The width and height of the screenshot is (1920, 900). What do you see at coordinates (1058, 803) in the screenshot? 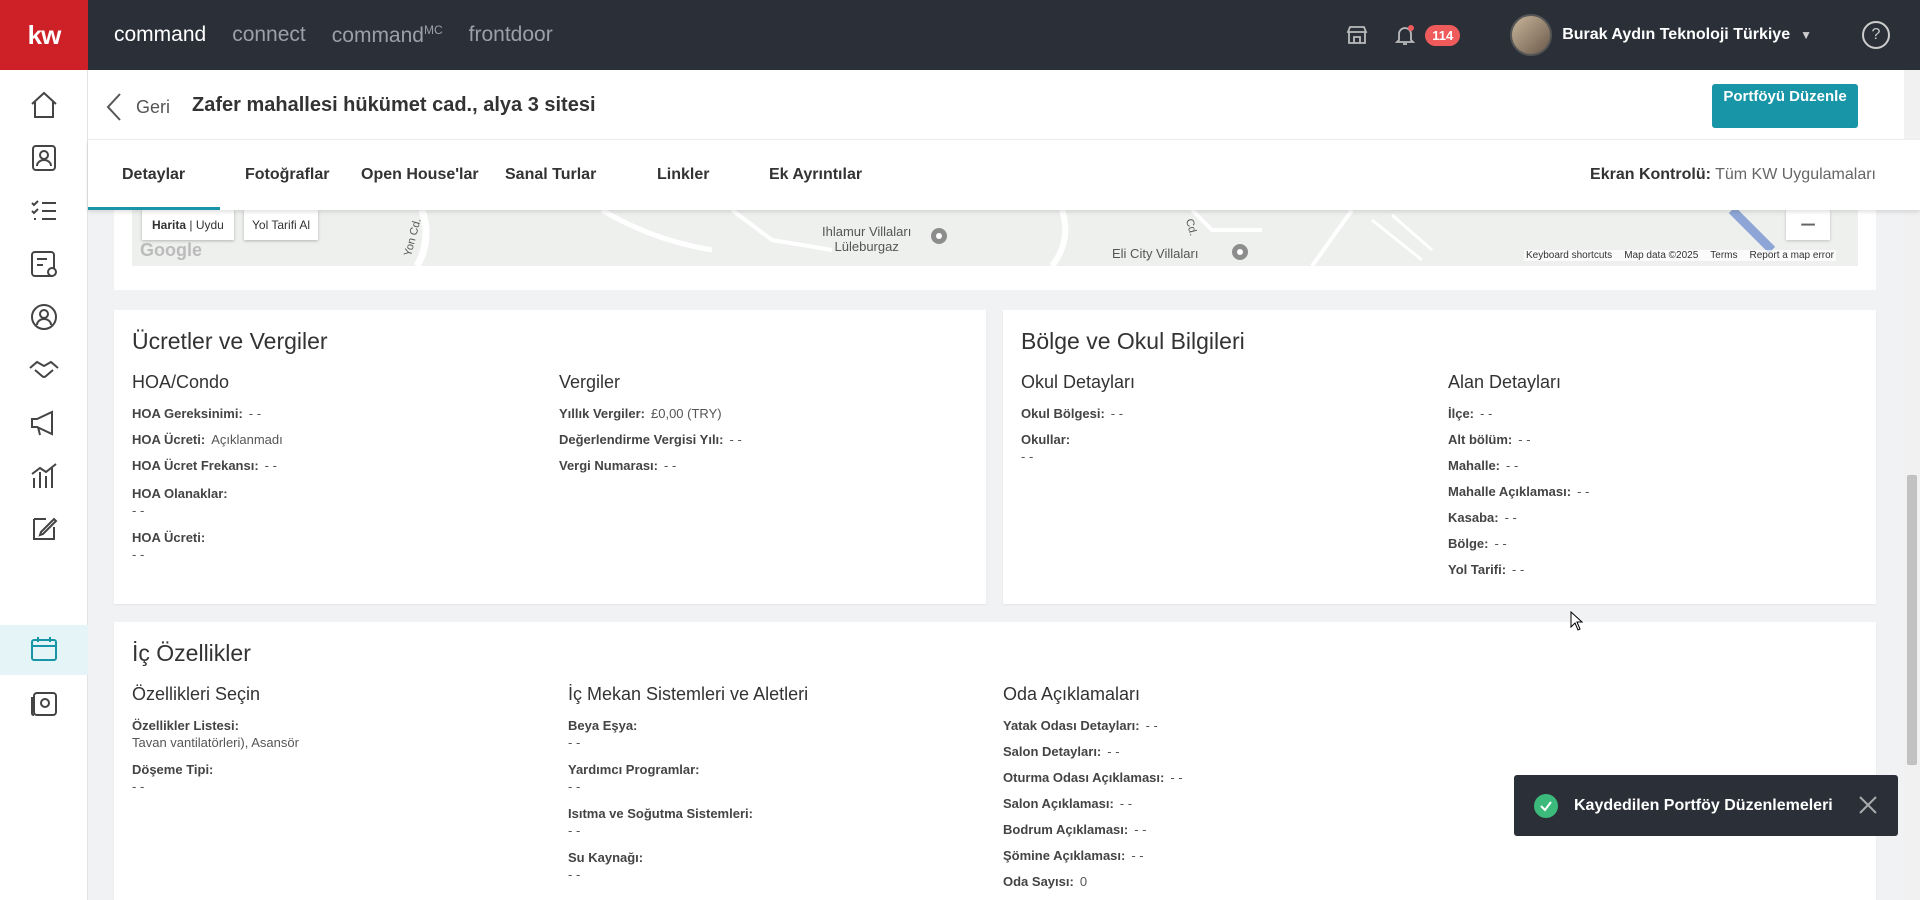
I see `field-label: Salon Açıklaması:` at bounding box center [1058, 803].